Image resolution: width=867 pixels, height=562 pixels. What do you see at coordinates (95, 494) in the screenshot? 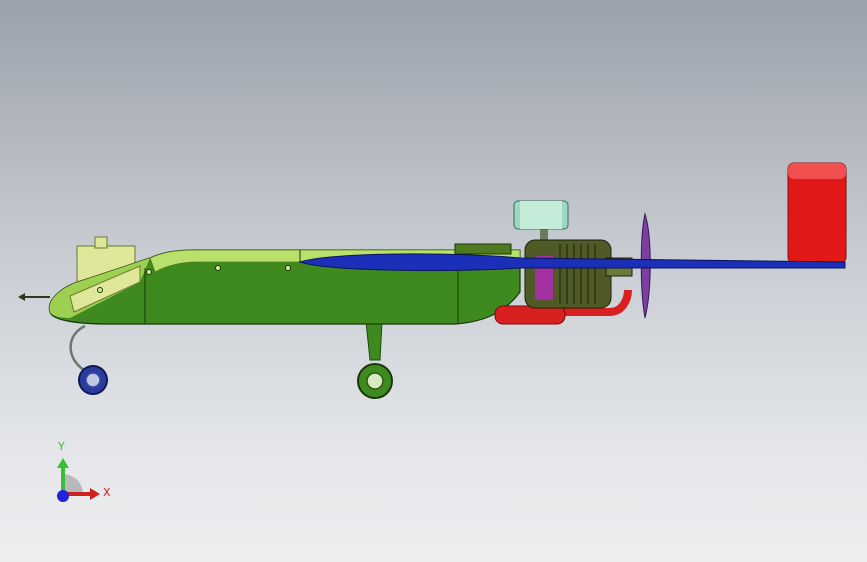
I see `x-axis-head` at bounding box center [95, 494].